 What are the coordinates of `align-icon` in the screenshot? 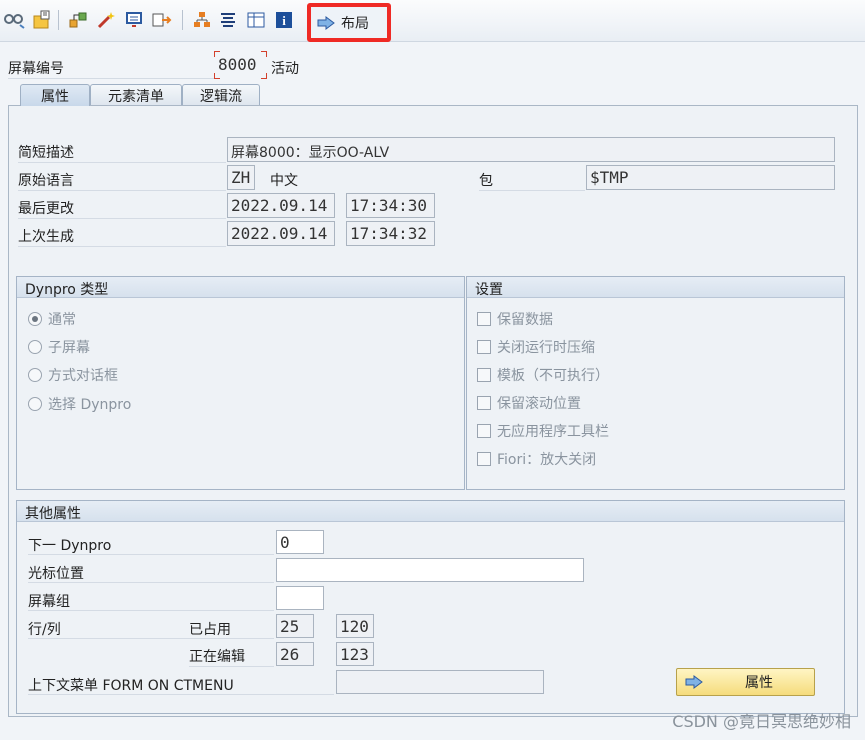 It's located at (228, 20).